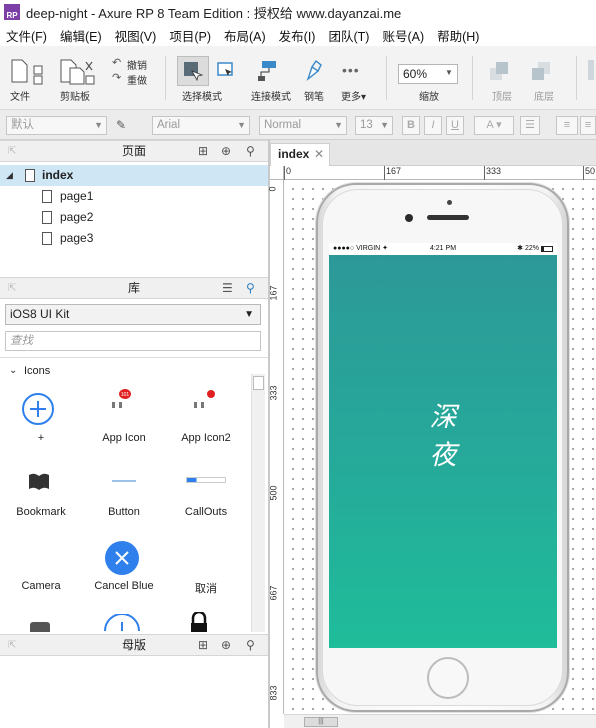  What do you see at coordinates (122, 558) in the screenshot?
I see `cancel-blue-icon` at bounding box center [122, 558].